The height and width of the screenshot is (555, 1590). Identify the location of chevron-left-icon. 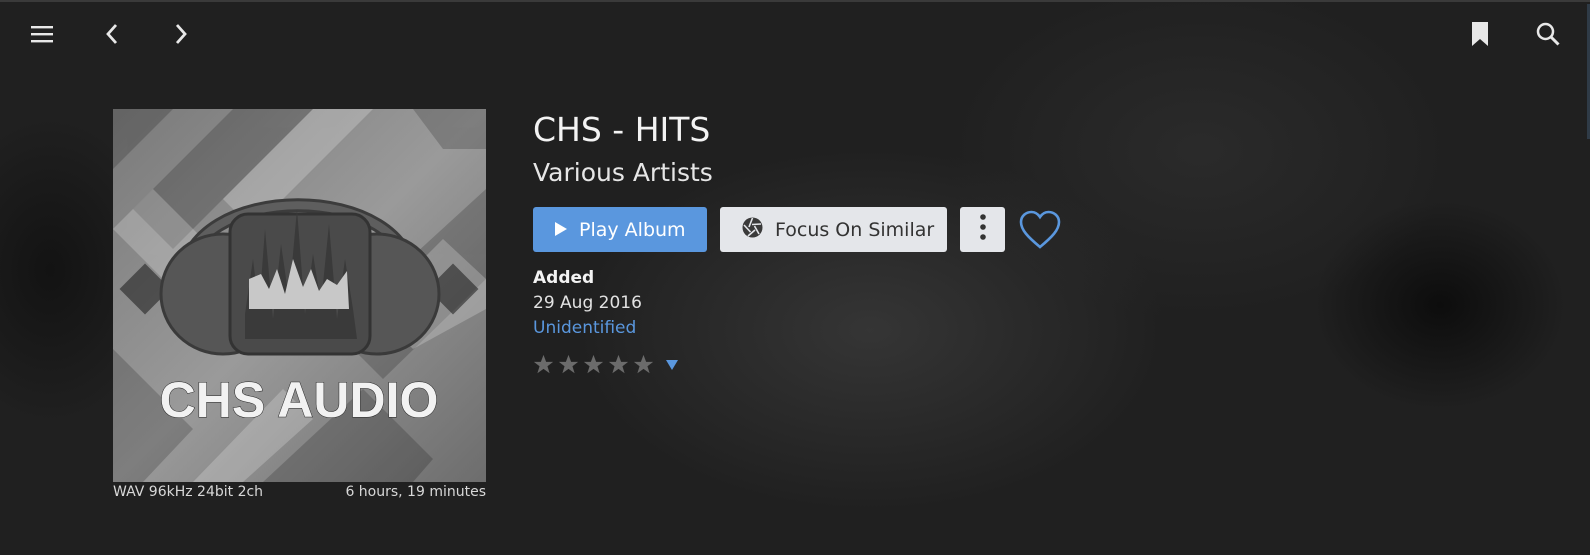
(112, 34).